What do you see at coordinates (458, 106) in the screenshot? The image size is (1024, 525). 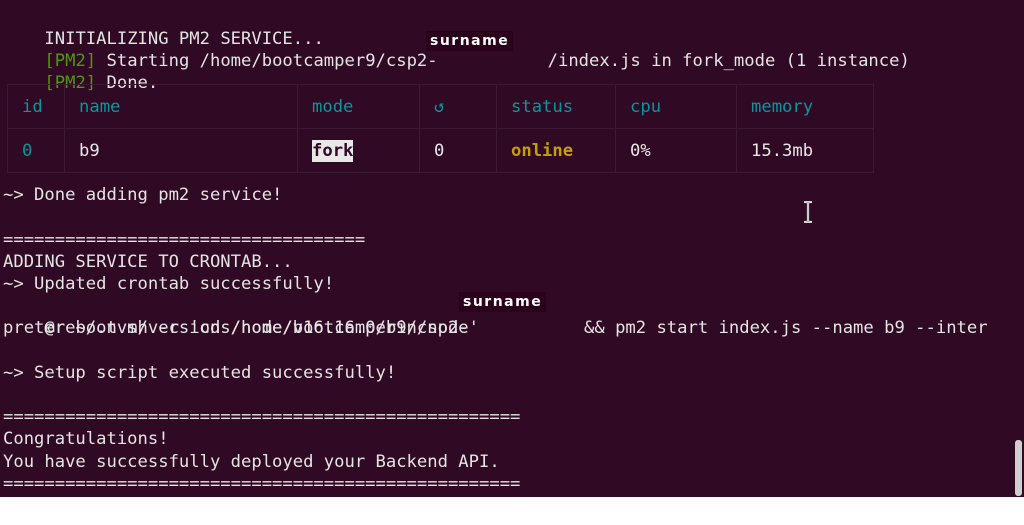 I see `restart-icon: ↺` at bounding box center [458, 106].